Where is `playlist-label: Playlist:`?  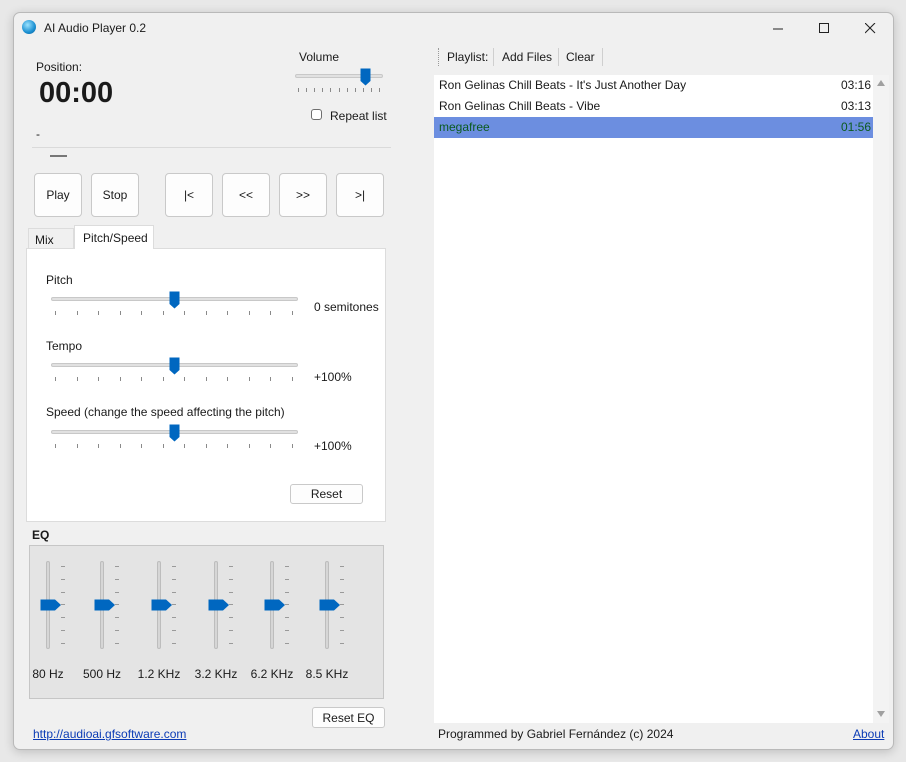 playlist-label: Playlist: is located at coordinates (468, 57).